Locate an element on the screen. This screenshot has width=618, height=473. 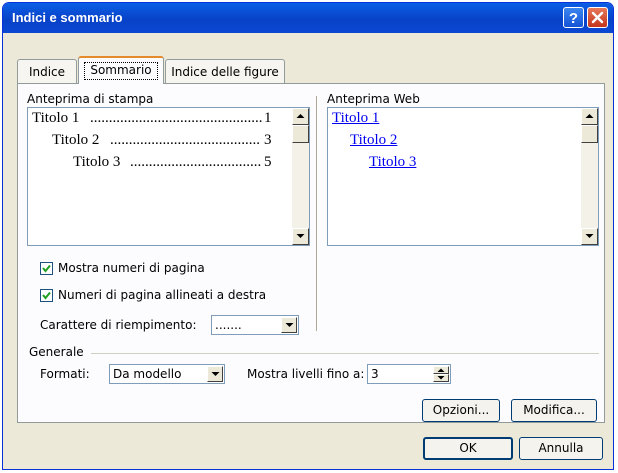
toc-entry-1: Titolo 1 is located at coordinates (56, 118).